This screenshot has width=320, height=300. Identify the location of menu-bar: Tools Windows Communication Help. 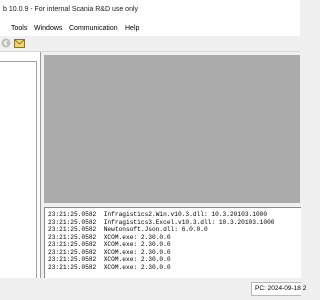
(150, 29).